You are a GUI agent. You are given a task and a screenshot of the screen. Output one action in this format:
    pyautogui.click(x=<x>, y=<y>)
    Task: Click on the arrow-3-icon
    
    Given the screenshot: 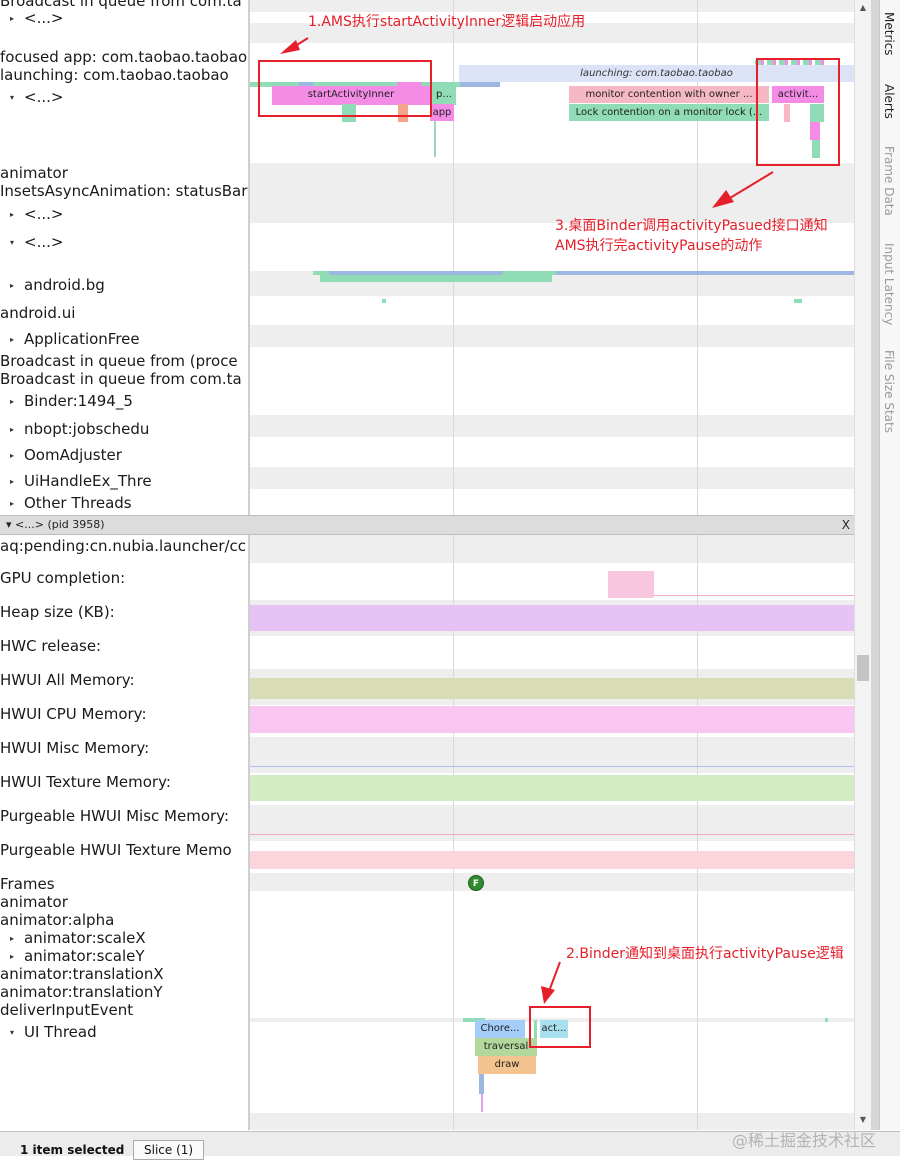 What is the action you would take?
    pyautogui.click(x=751, y=185)
    